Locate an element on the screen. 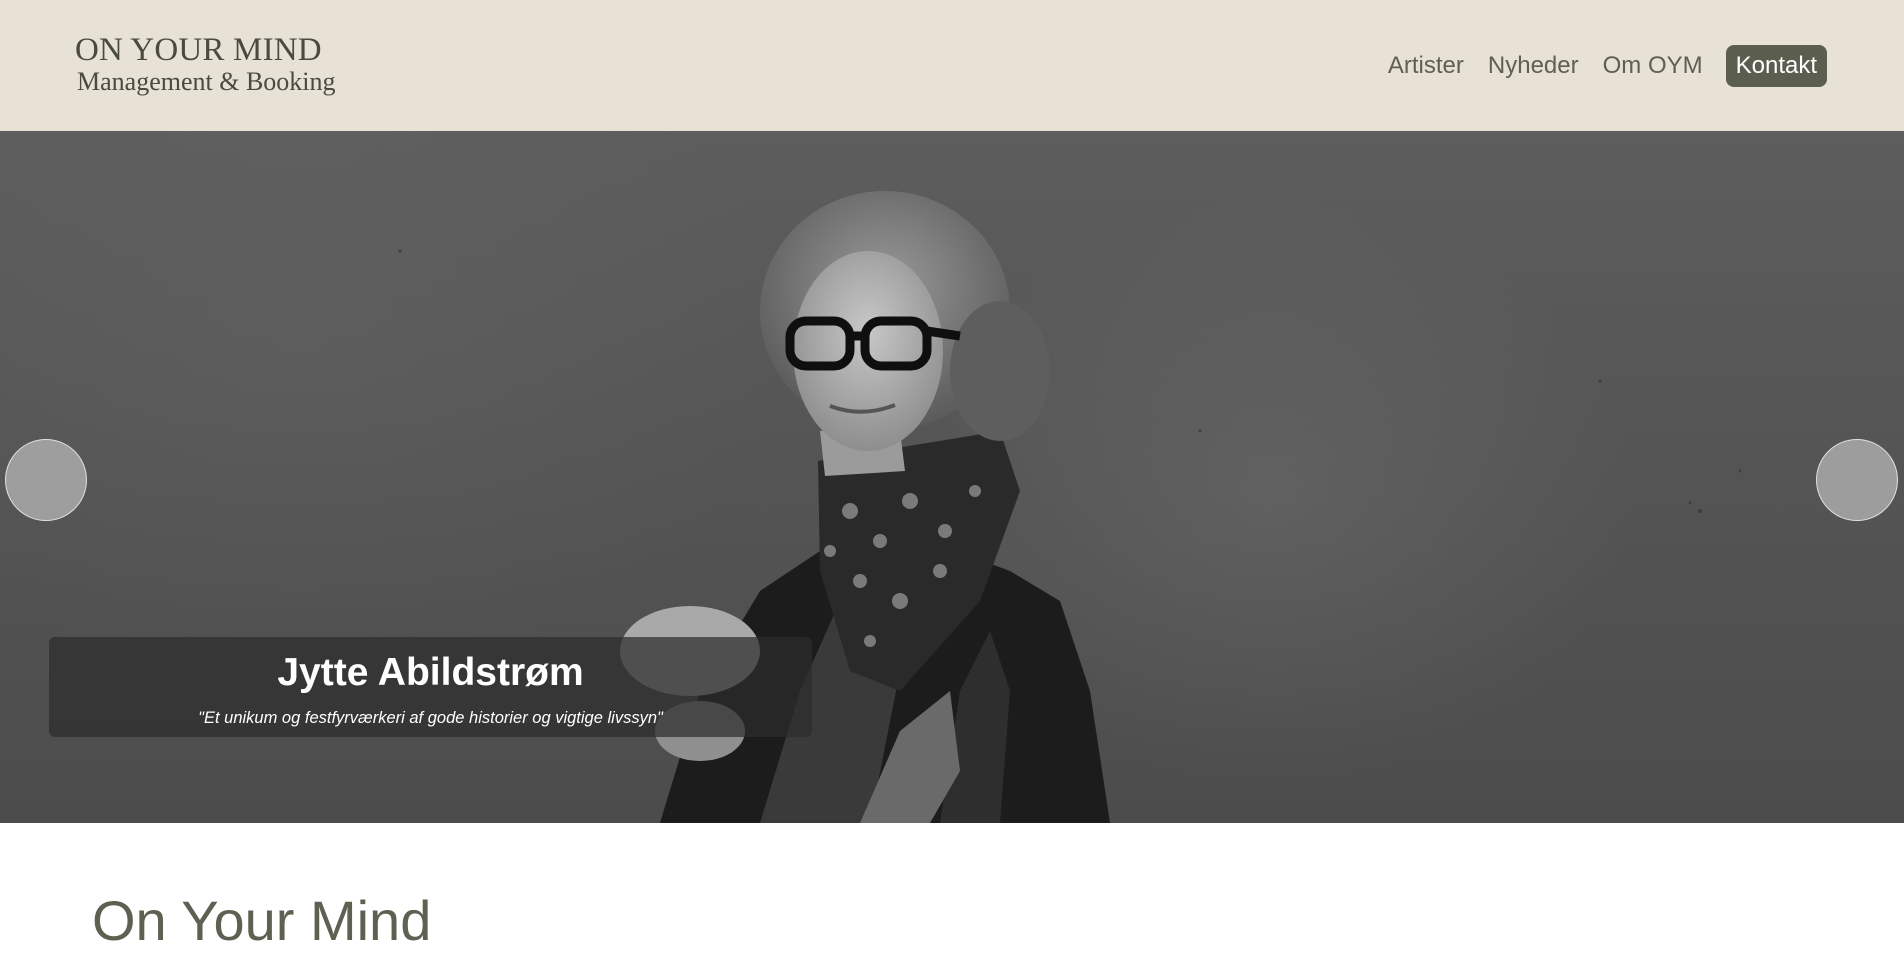 Image resolution: width=1904 pixels, height=957 pixels. section-title: On Your Mind is located at coordinates (262, 920).